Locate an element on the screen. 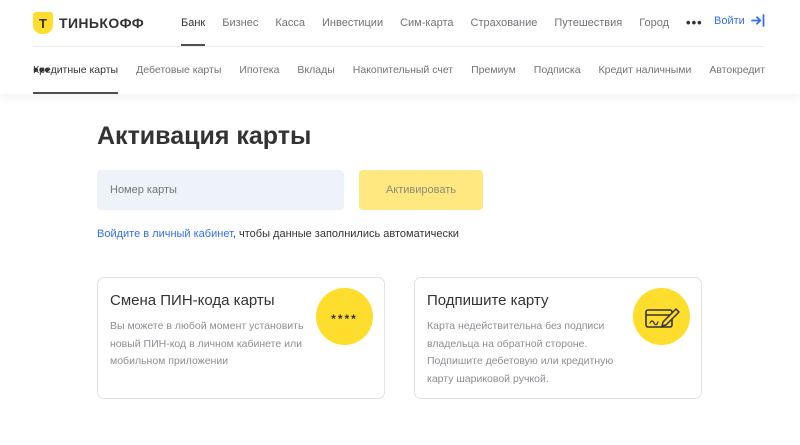 This screenshot has height=445, width=800. login-arrow-icon is located at coordinates (757, 20).